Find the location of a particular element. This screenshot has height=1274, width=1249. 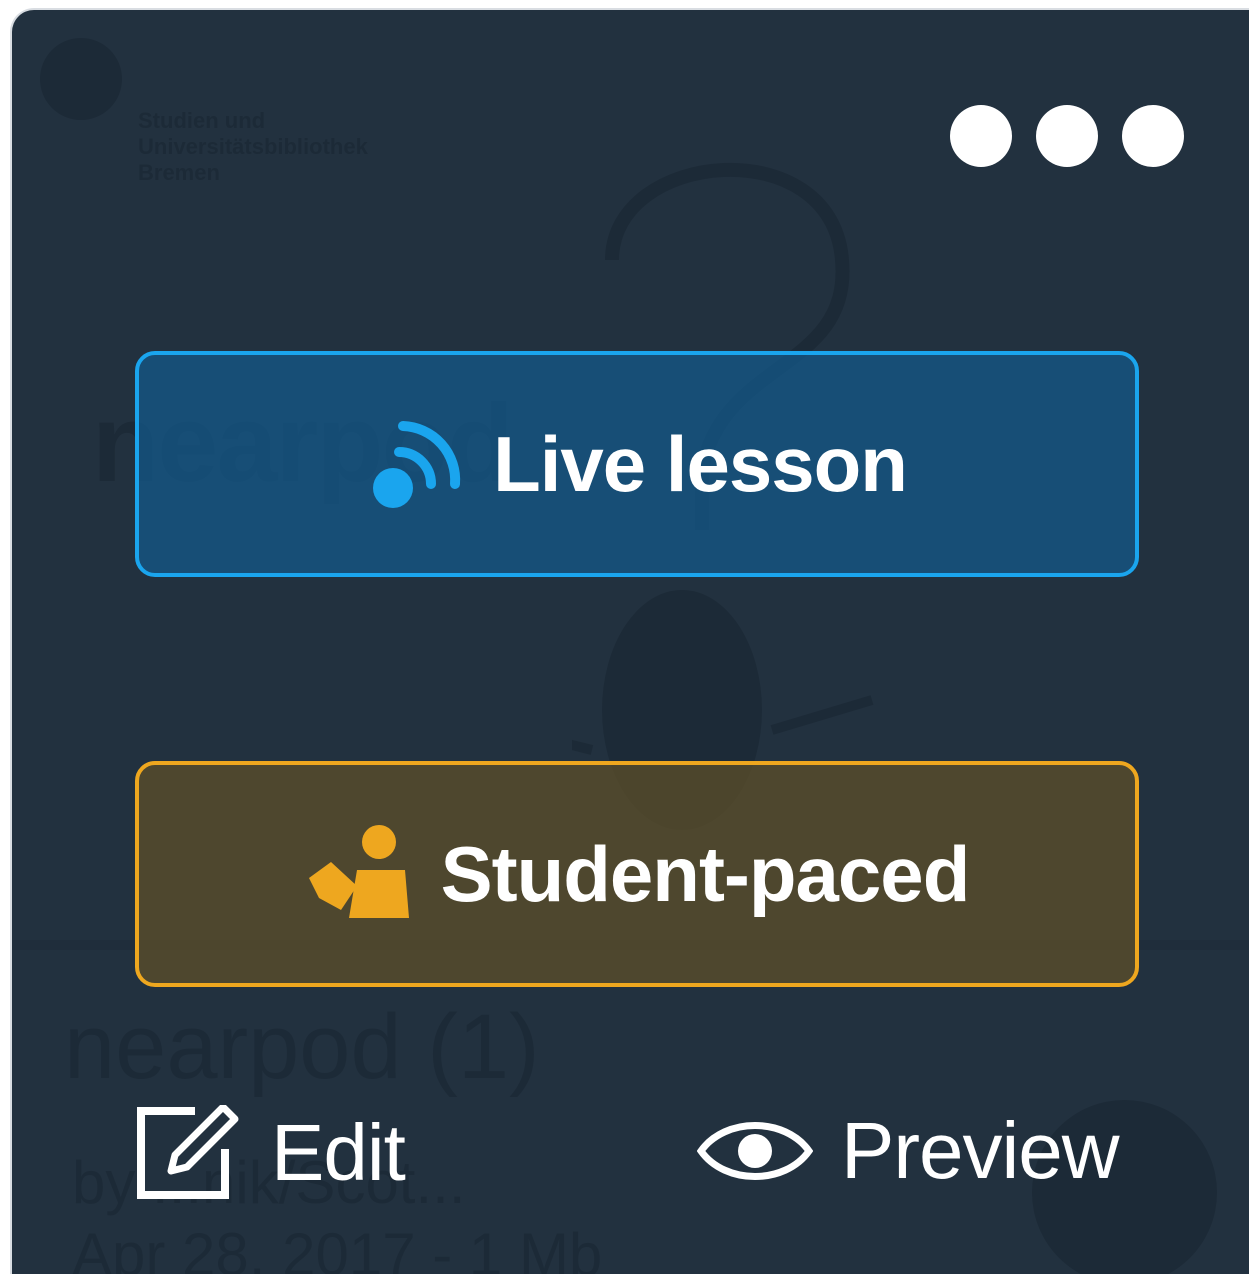

live-lesson-button: Live lesson is located at coordinates (637, 464).